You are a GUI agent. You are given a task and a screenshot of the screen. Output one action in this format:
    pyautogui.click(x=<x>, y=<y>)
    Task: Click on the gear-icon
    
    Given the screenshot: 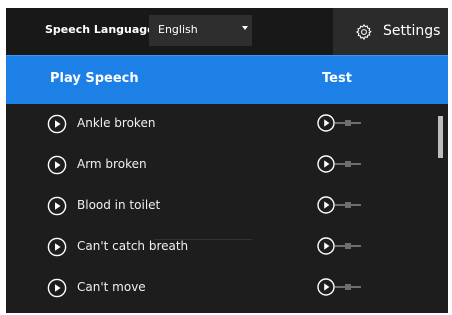 What is the action you would take?
    pyautogui.click(x=363, y=32)
    